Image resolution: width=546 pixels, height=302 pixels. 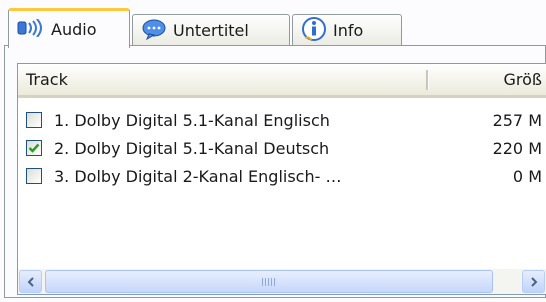 I want to click on track-name: 1. Dolby Digital 5.1-Kanal Englisch, so click(x=192, y=120).